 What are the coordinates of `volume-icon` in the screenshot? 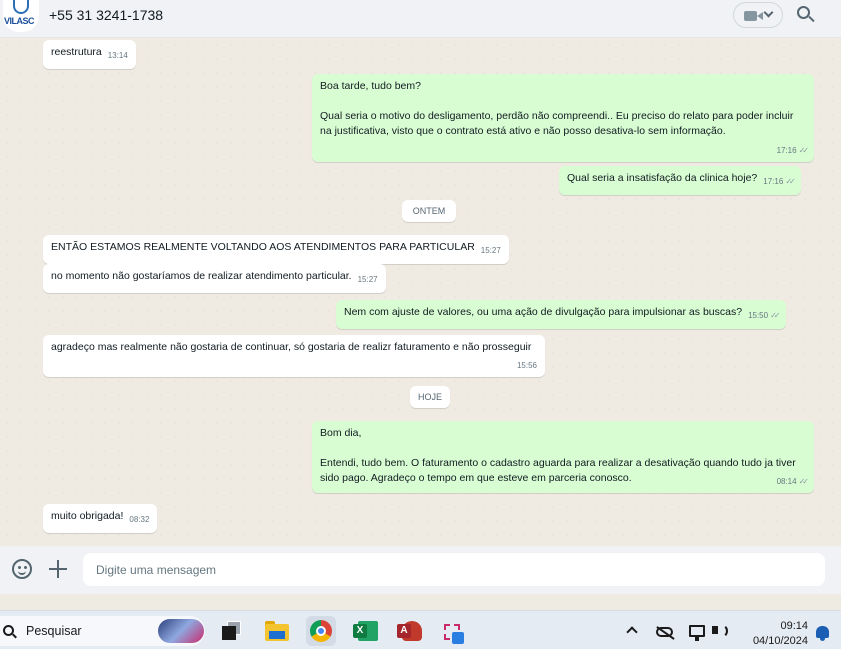 It's located at (720, 631).